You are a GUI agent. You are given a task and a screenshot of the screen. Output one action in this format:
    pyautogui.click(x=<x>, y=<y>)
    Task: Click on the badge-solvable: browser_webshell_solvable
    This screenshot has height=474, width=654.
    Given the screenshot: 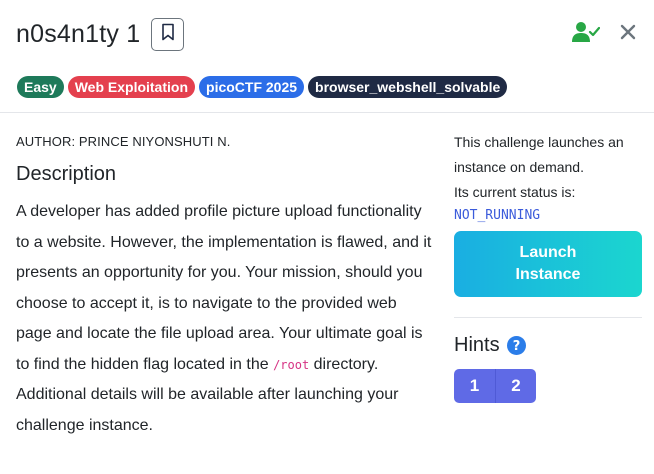 What is the action you would take?
    pyautogui.click(x=408, y=87)
    